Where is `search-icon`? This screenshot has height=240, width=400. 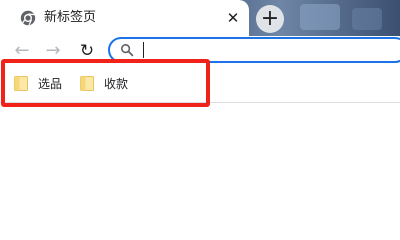 search-icon is located at coordinates (127, 50).